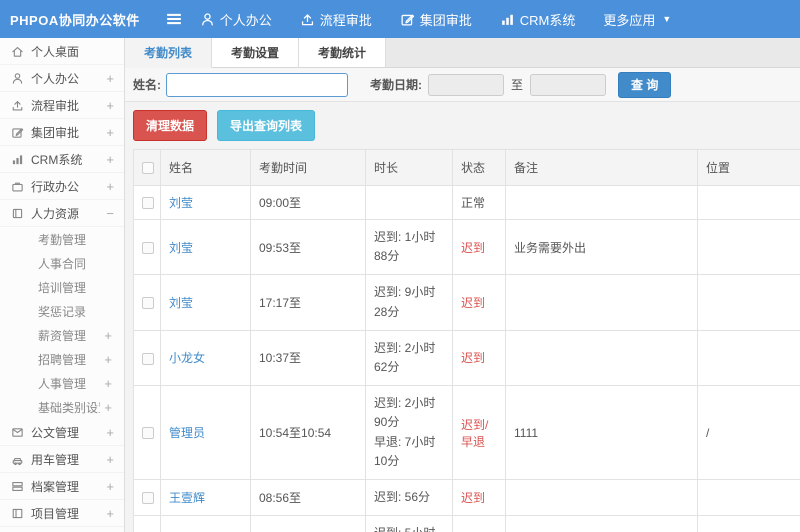 The width and height of the screenshot is (800, 532). What do you see at coordinates (62, 359) in the screenshot?
I see `sidebar-subitem-6: 招聘管理 +` at bounding box center [62, 359].